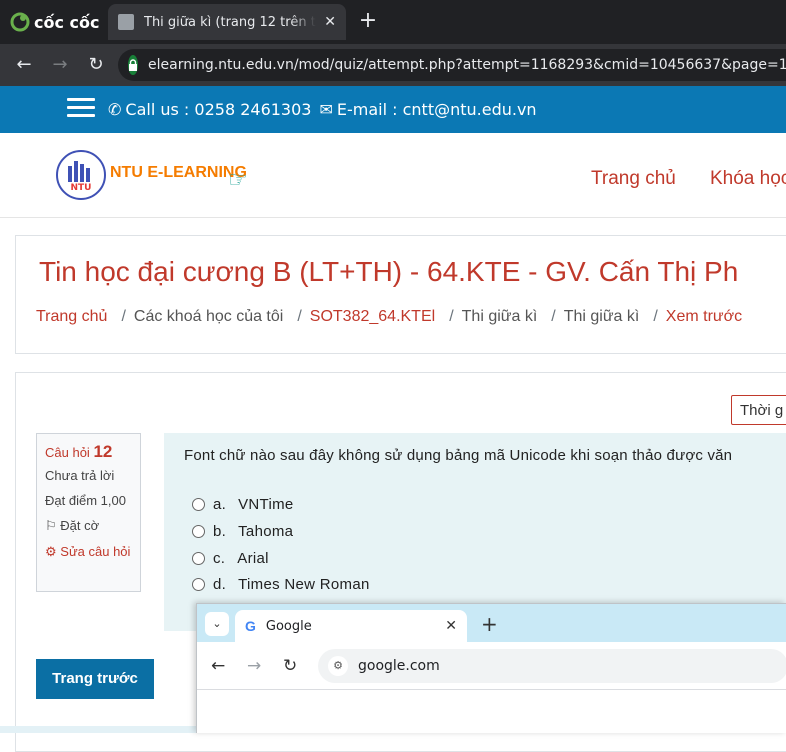 The width and height of the screenshot is (786, 752). What do you see at coordinates (81, 188) in the screenshot?
I see `svg-text: NTU` at bounding box center [81, 188].